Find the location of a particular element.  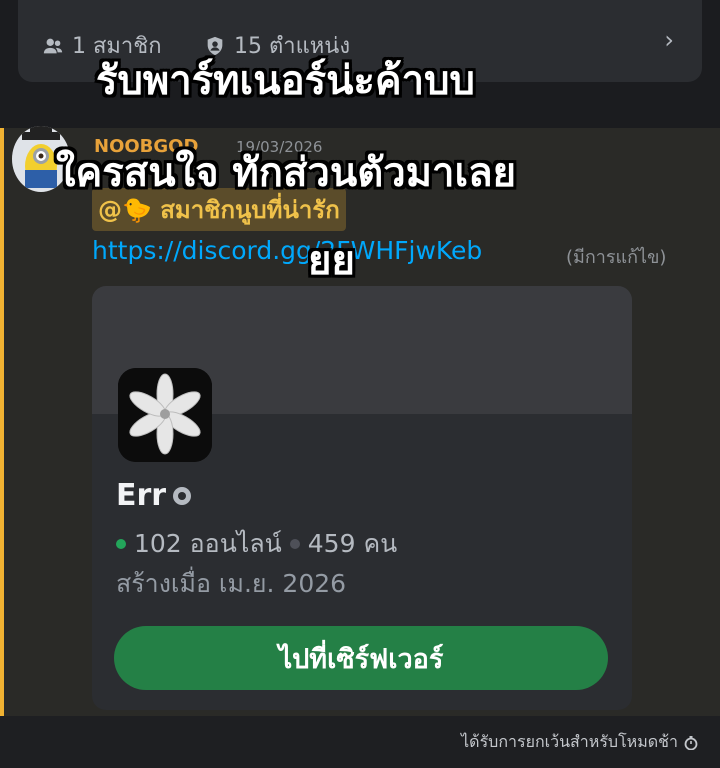

slowmode-status: ได้รับการยกเว้นสำหรับโหมดช้า is located at coordinates (579, 742).